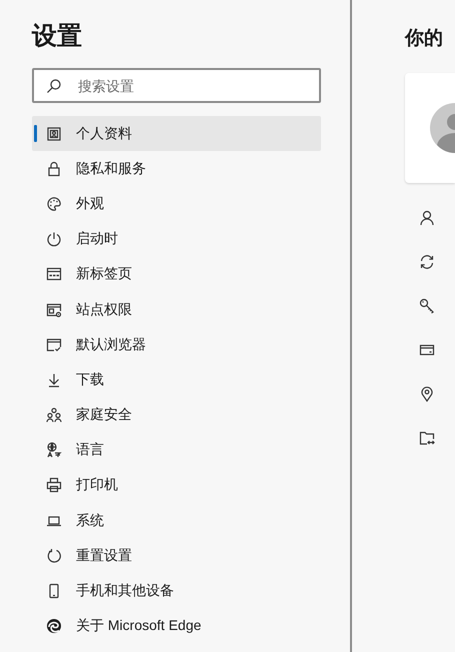 Image resolution: width=455 pixels, height=652 pixels. What do you see at coordinates (54, 86) in the screenshot?
I see `search-icon` at bounding box center [54, 86].